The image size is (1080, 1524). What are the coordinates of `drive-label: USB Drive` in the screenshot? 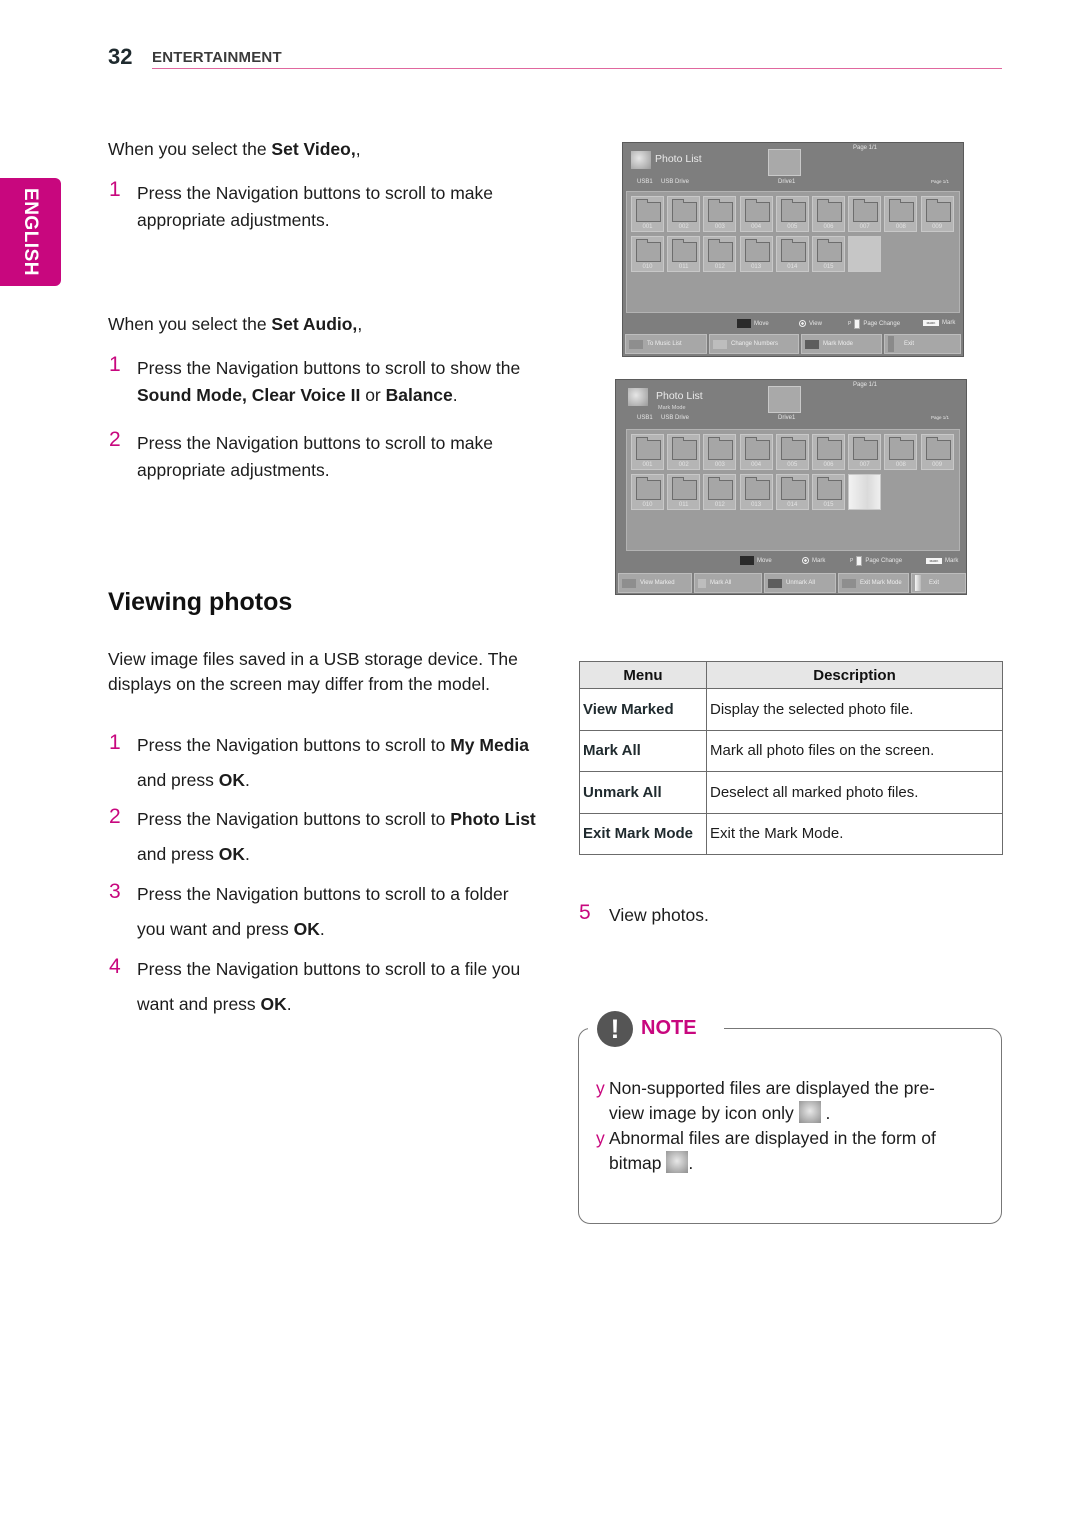 It's located at (675, 418).